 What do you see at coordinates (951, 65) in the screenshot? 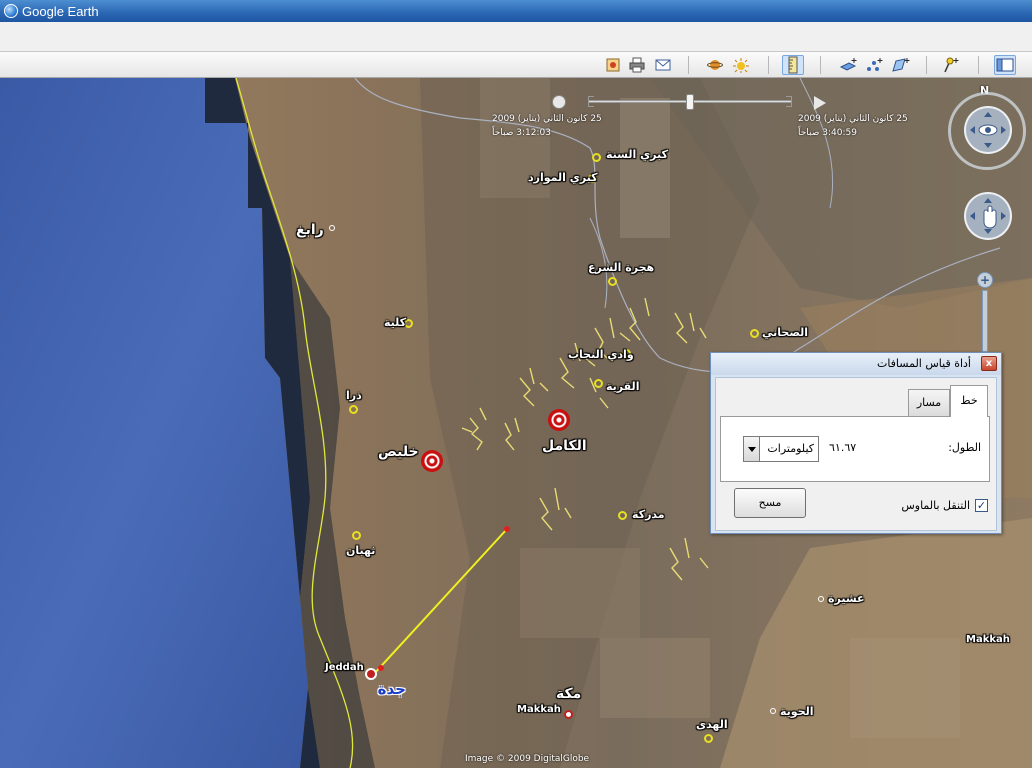
I see `placemark-icon` at bounding box center [951, 65].